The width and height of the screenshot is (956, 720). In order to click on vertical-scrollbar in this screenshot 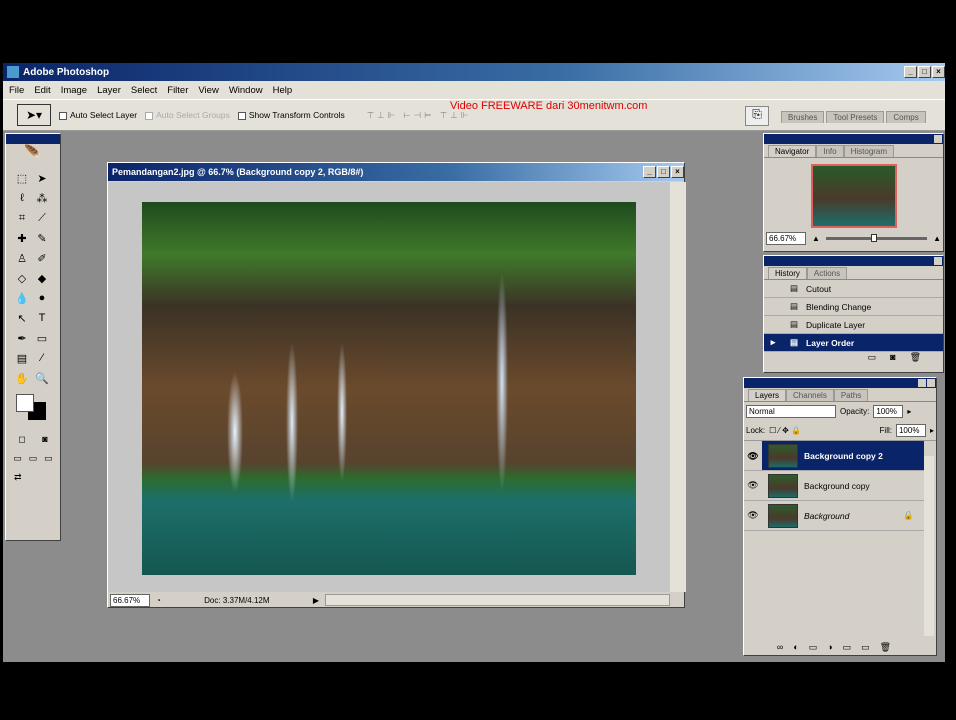, I will do `click(678, 387)`.